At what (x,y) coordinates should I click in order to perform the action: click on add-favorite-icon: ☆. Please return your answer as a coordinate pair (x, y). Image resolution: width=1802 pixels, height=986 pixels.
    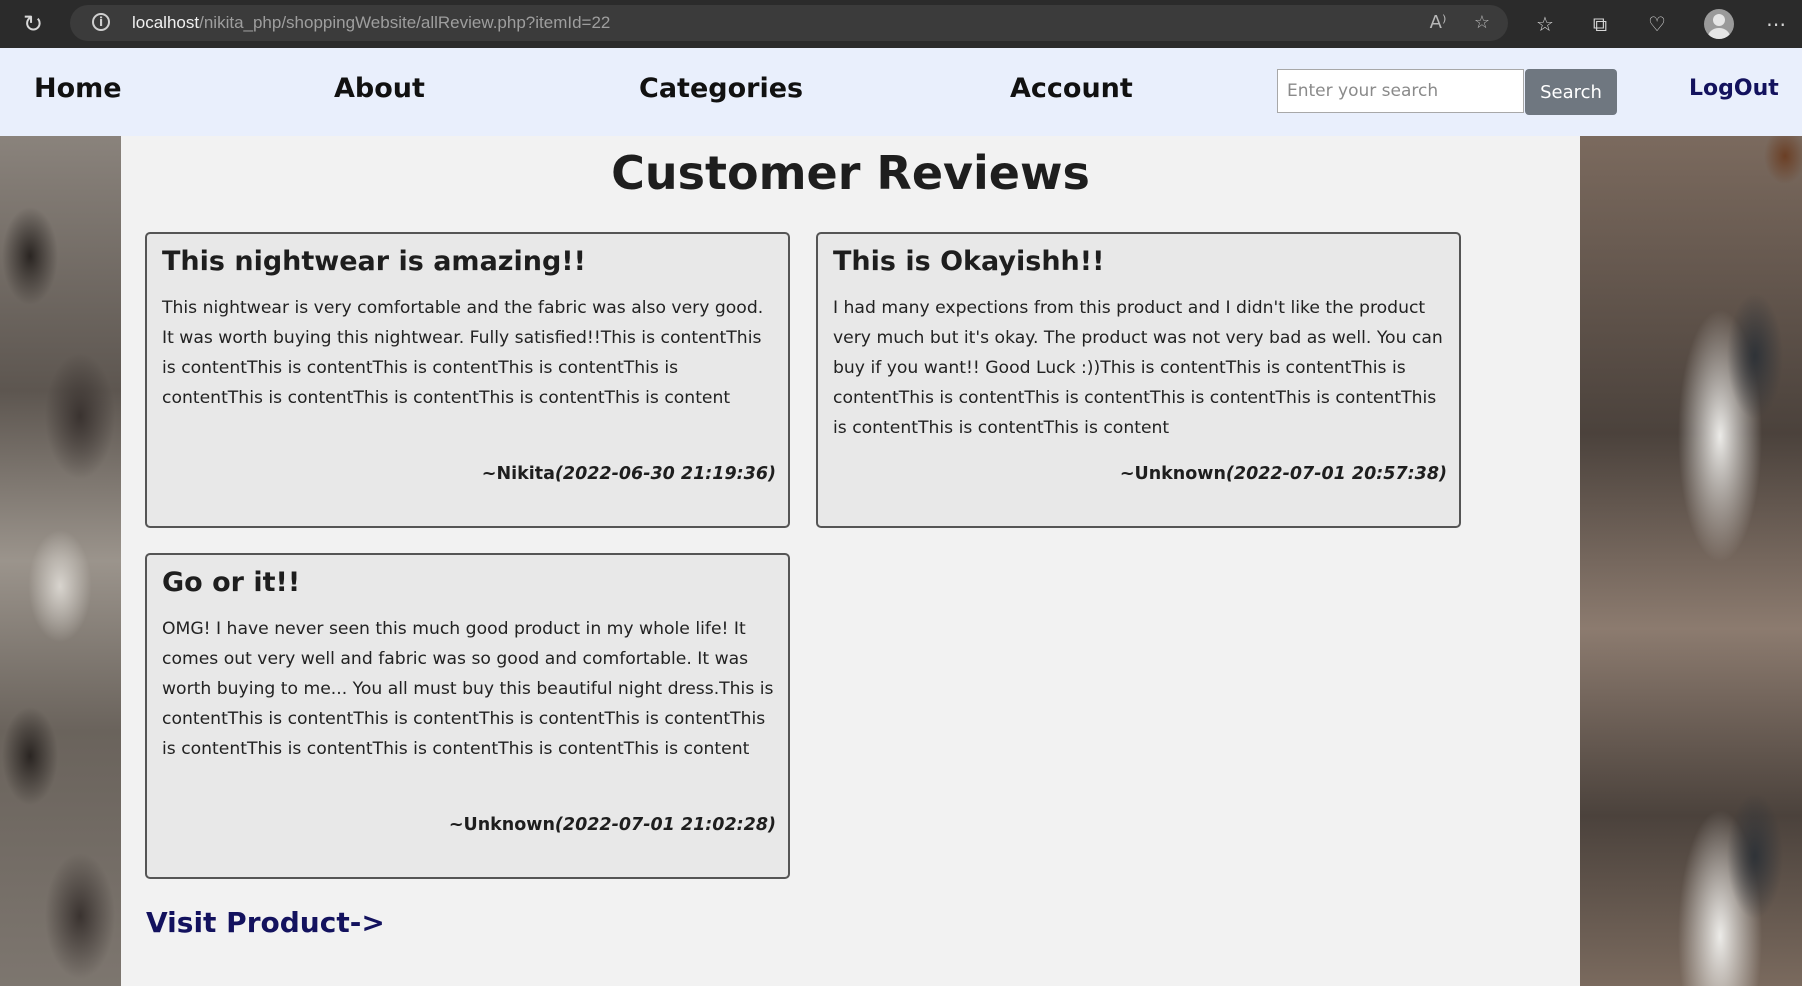
    Looking at the image, I should click on (1482, 23).